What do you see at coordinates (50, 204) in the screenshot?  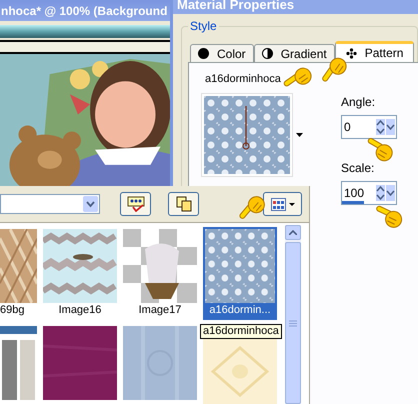 I see `combo-box` at bounding box center [50, 204].